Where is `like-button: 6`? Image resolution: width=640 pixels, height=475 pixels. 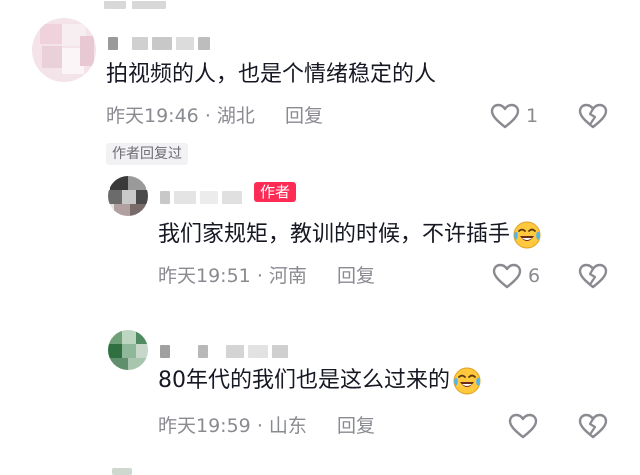 like-button: 6 is located at coordinates (516, 276).